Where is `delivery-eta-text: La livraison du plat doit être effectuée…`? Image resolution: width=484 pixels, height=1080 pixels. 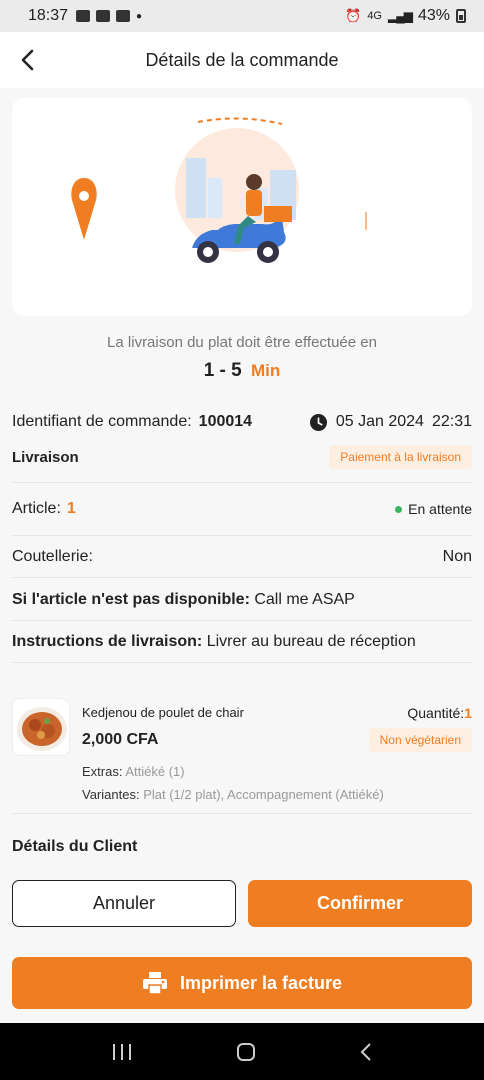
delivery-eta-text: La livraison du plat doit être effectuée… is located at coordinates (242, 342).